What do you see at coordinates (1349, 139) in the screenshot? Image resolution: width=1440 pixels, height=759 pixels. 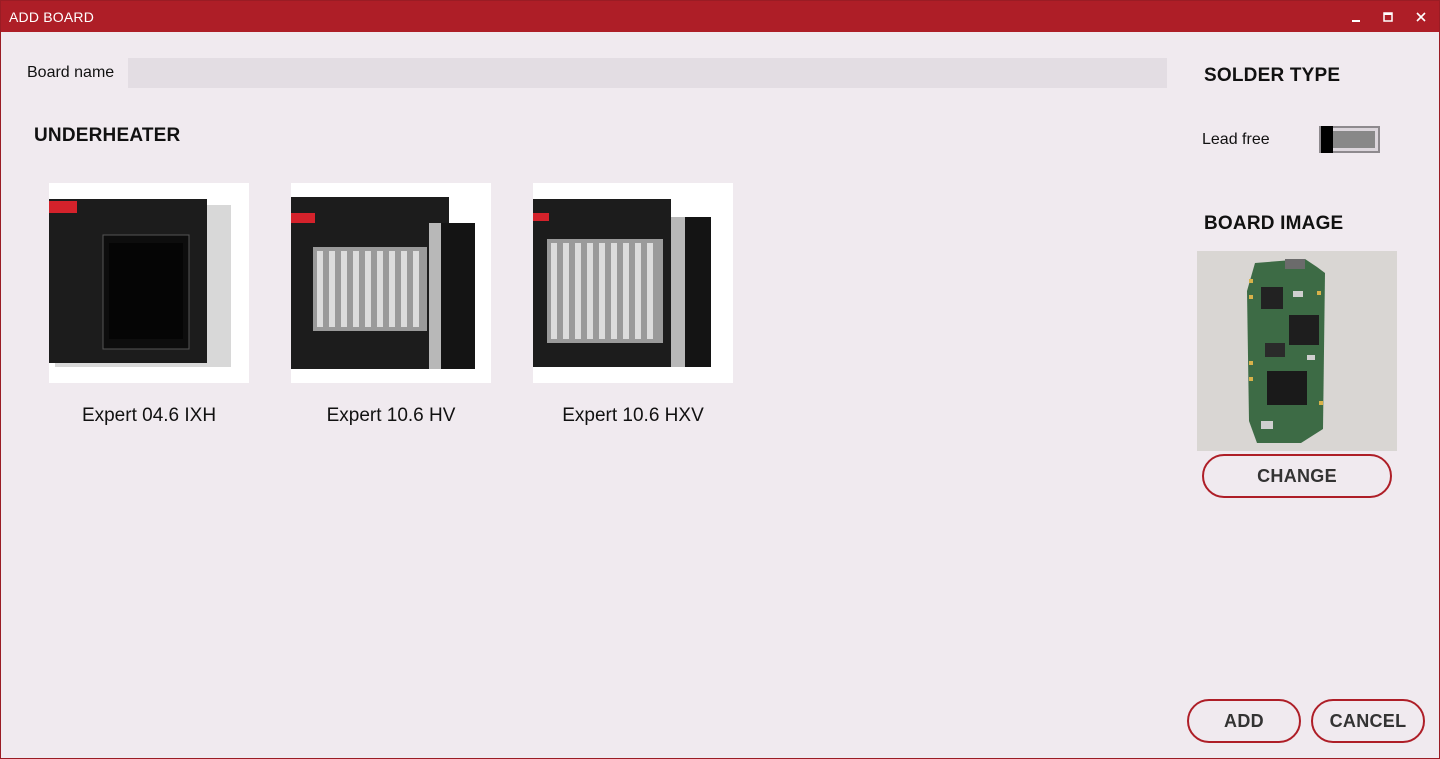 I see `lead-free-toggle` at bounding box center [1349, 139].